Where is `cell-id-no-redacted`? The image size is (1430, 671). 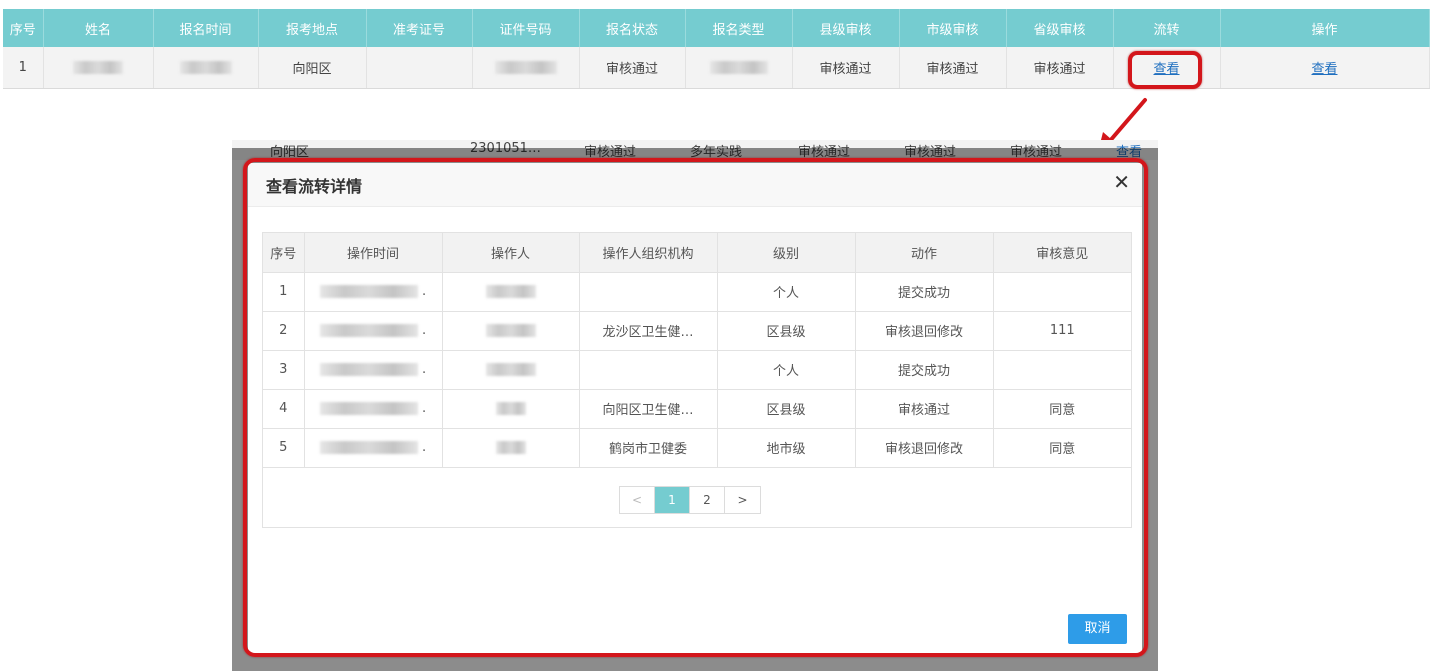
cell-id-no-redacted is located at coordinates (526, 68).